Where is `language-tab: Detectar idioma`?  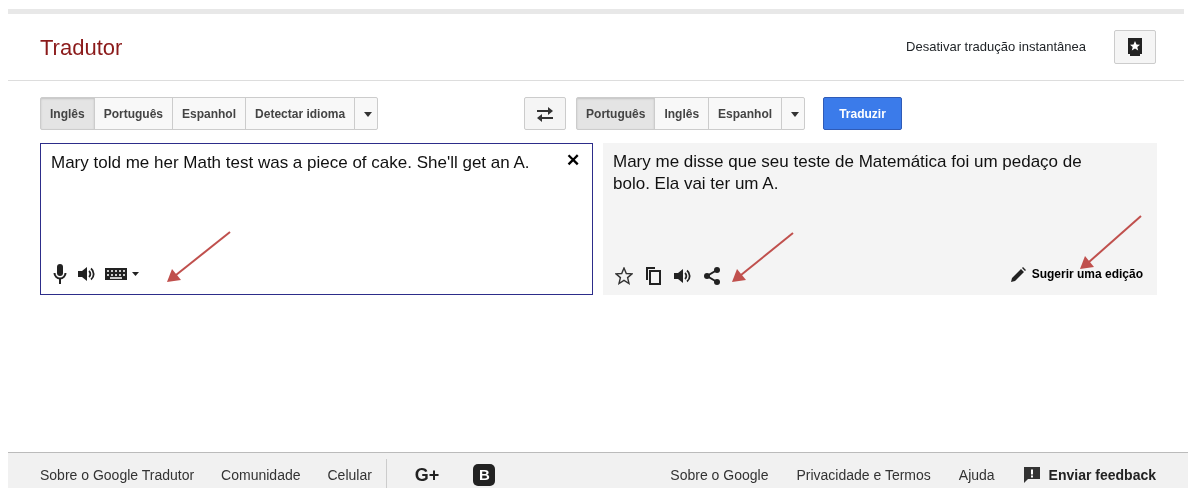
language-tab: Detectar idioma is located at coordinates (300, 113).